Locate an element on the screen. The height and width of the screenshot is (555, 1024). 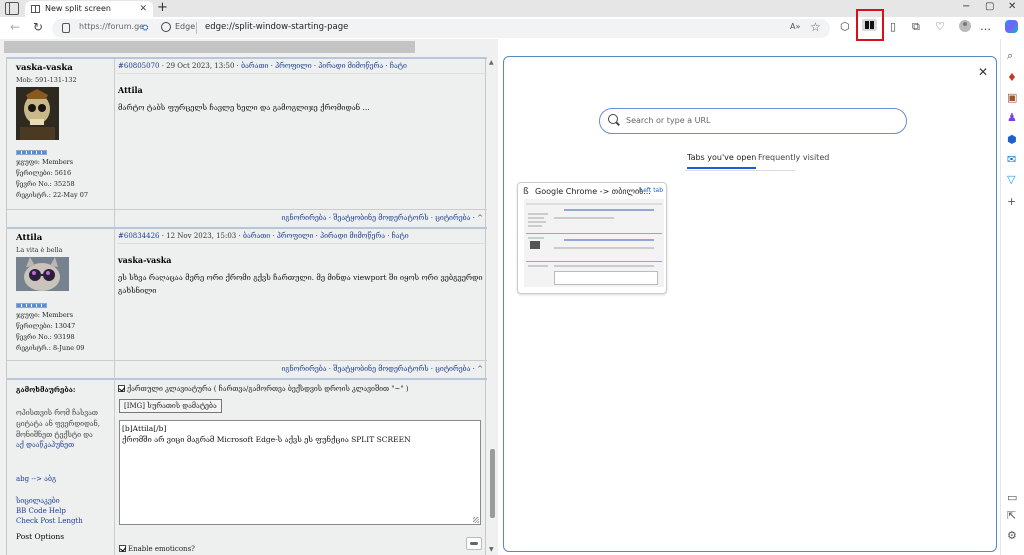
reply-label: გამოხმაურება: is located at coordinates (46, 389).